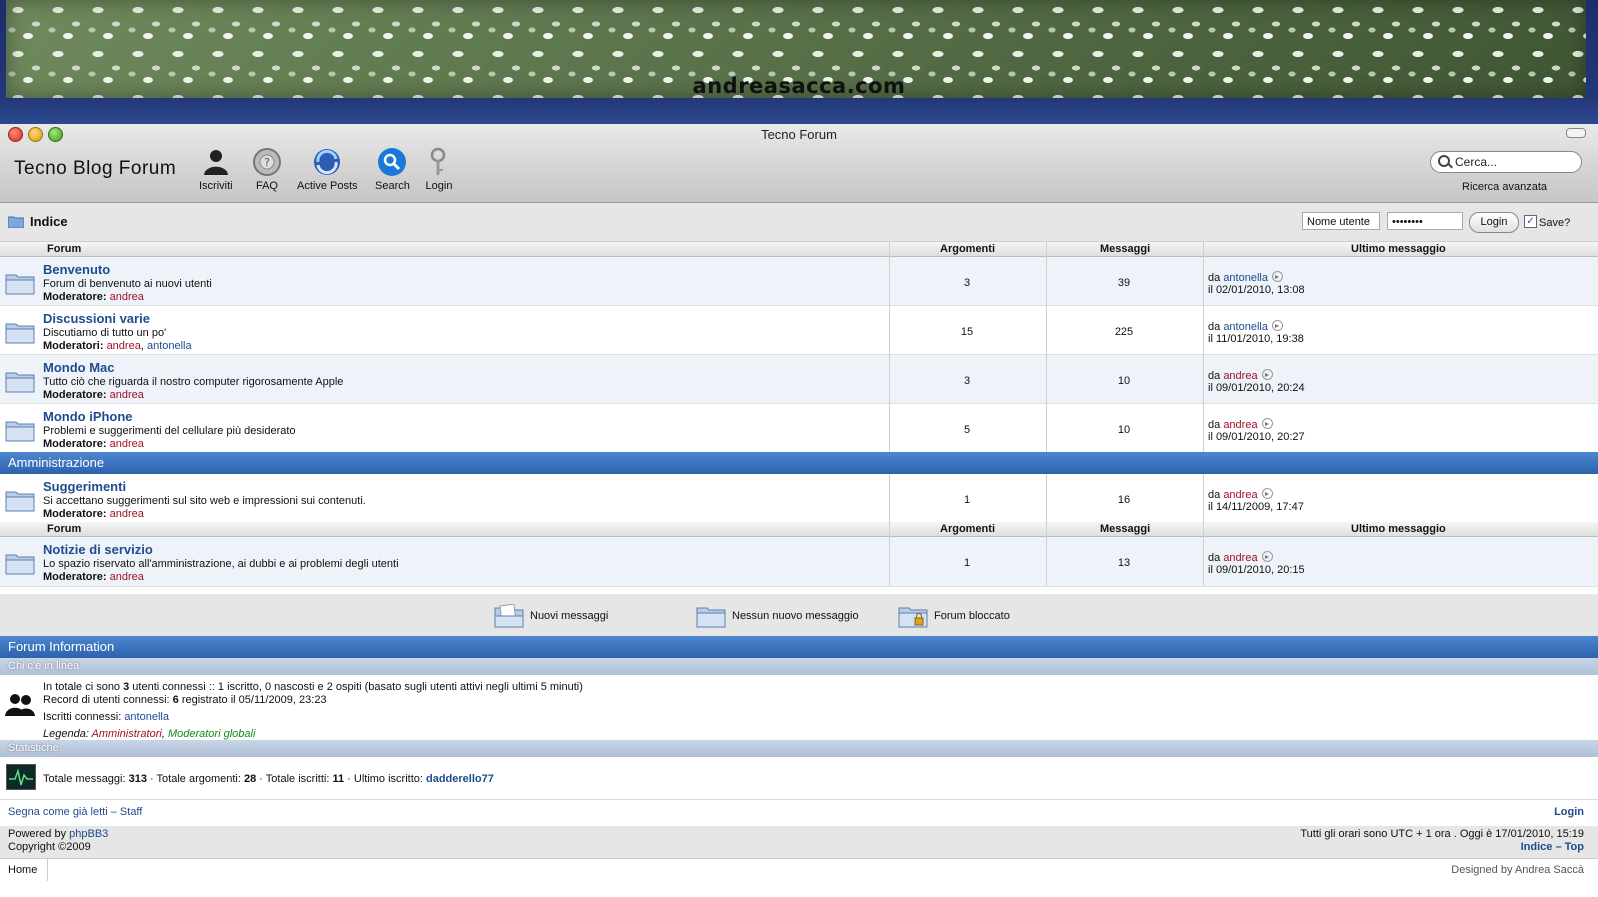 Image resolution: width=1598 pixels, height=897 pixels. I want to click on login-button: Login, so click(1494, 222).